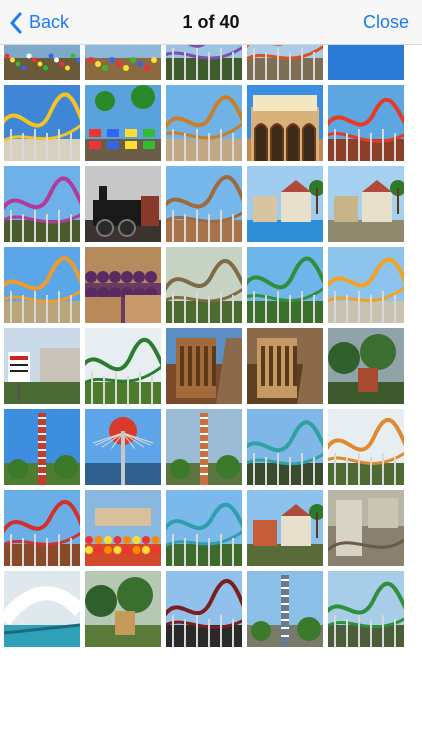 The width and height of the screenshot is (422, 750). I want to click on navigation-bar: Back 1 of 40 Close, so click(211, 22).